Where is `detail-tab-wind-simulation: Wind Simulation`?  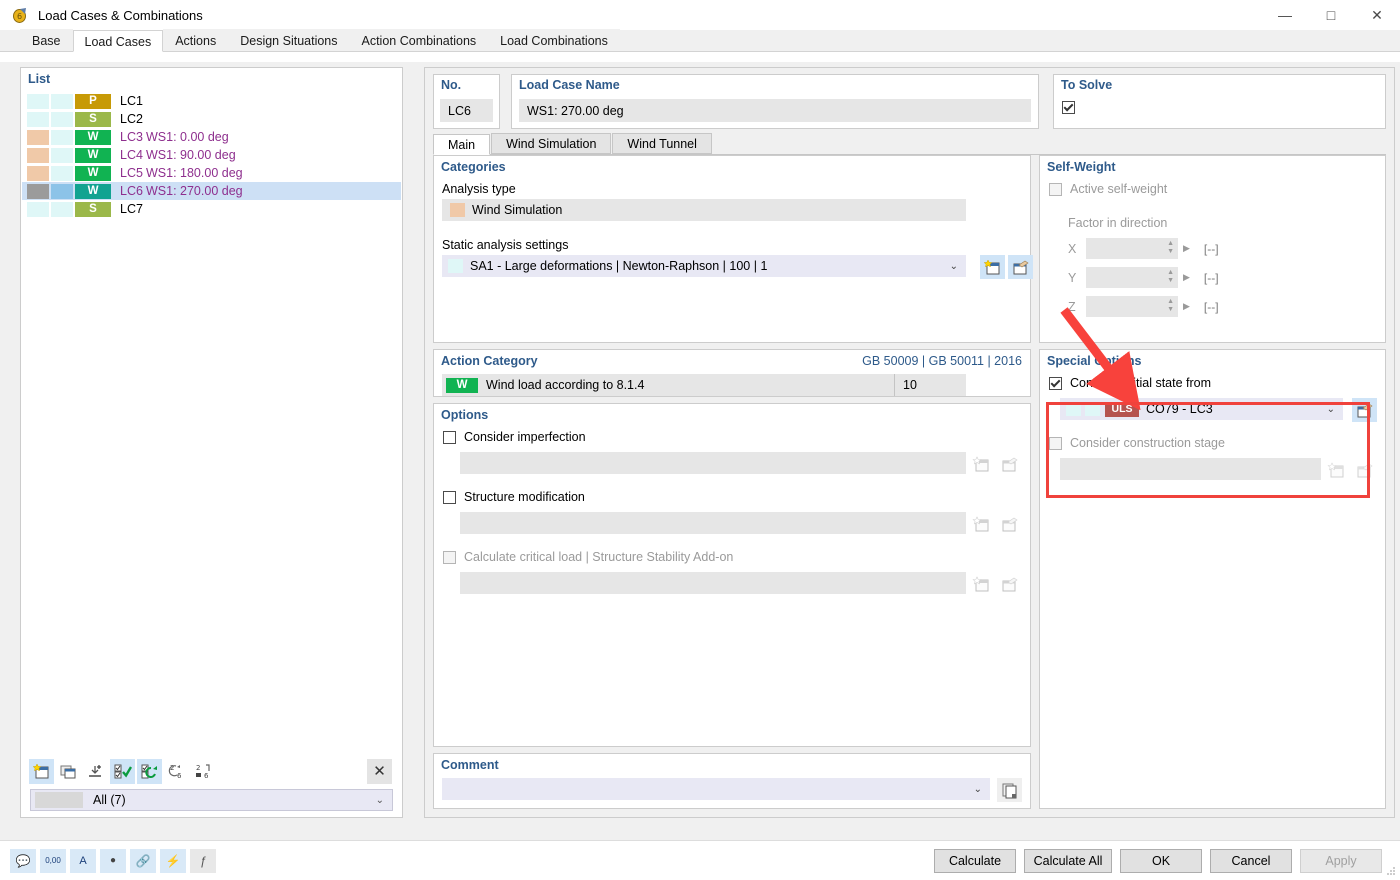
detail-tab-wind-simulation: Wind Simulation is located at coordinates (551, 143).